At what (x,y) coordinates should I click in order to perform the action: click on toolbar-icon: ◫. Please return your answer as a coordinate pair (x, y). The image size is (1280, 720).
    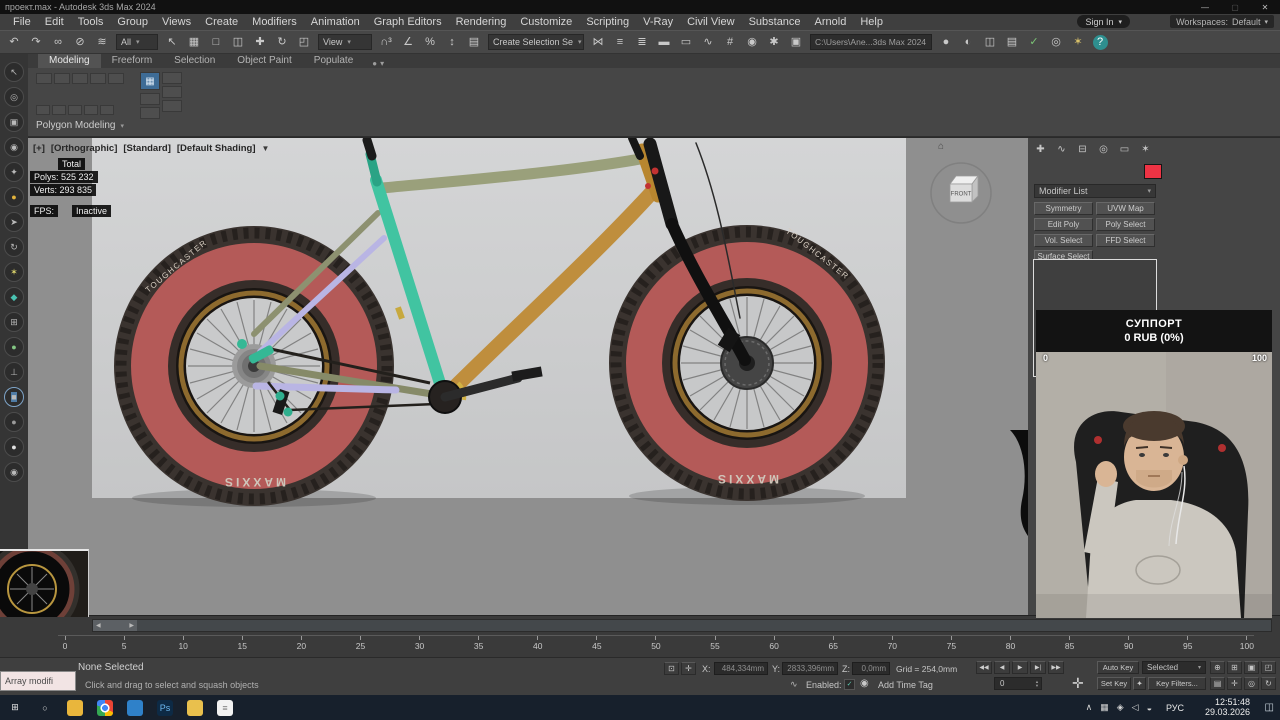
    Looking at the image, I should click on (990, 42).